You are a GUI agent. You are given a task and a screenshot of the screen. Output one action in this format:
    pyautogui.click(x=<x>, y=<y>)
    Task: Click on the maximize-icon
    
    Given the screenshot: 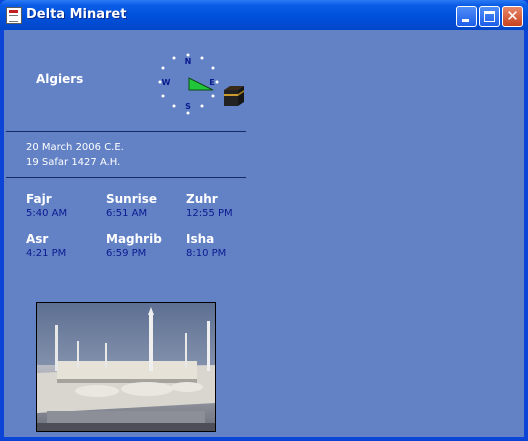 What is the action you would take?
    pyautogui.click(x=489, y=16)
    